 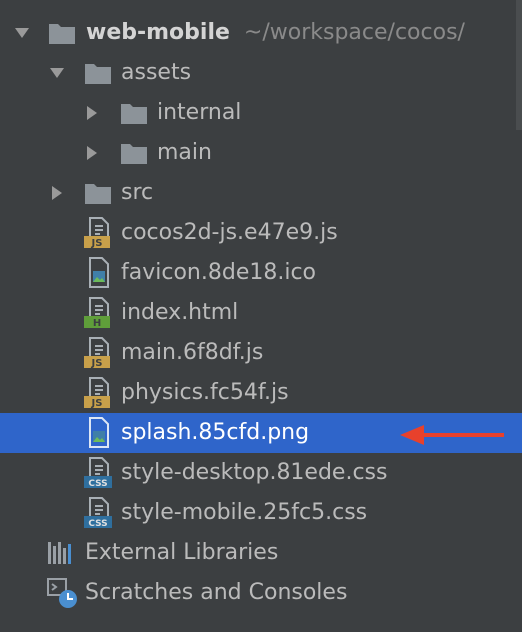 I want to click on file-label: cocos2d-js.e47e9.js, so click(x=229, y=232).